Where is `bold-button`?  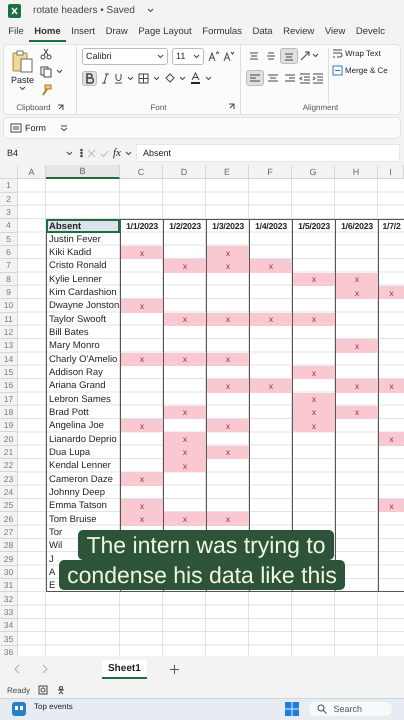 bold-button is located at coordinates (89, 78).